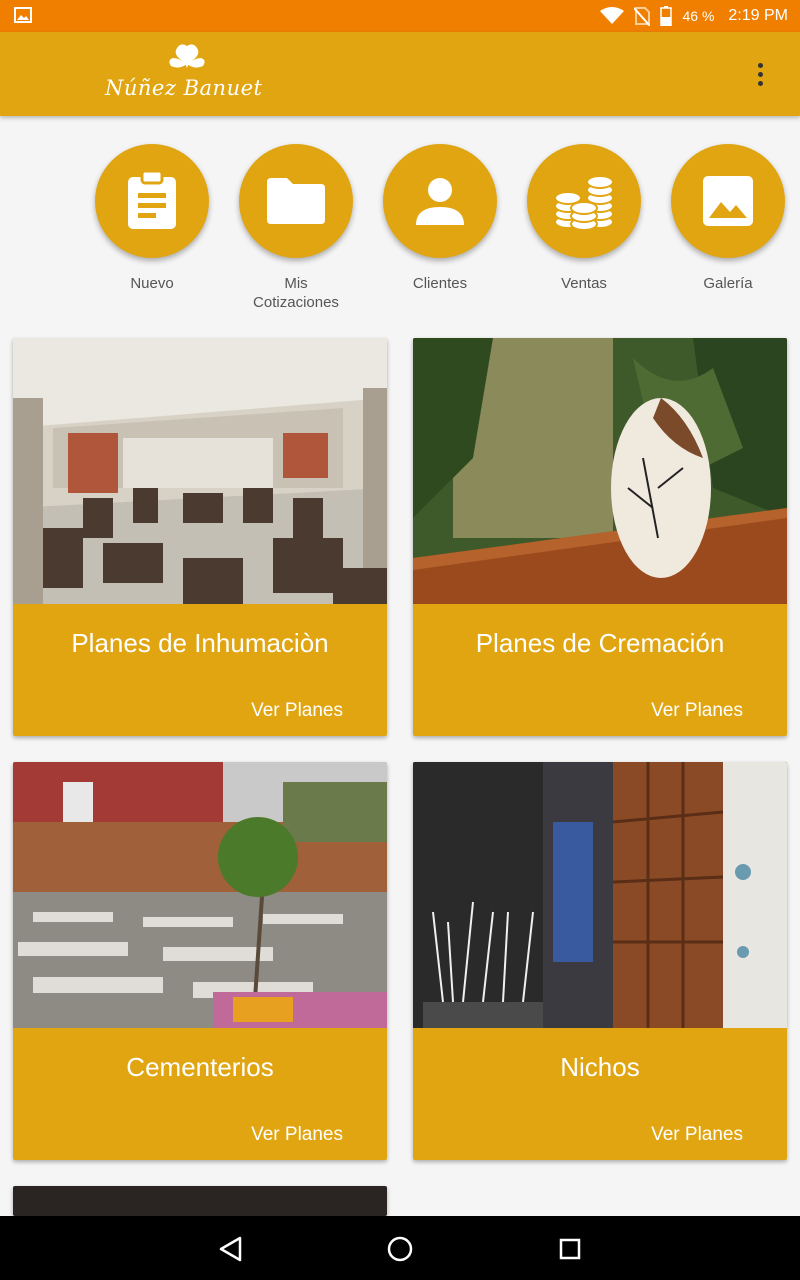 This screenshot has height=1280, width=800. I want to click on quick-action-ventas: Ventas, so click(584, 218).